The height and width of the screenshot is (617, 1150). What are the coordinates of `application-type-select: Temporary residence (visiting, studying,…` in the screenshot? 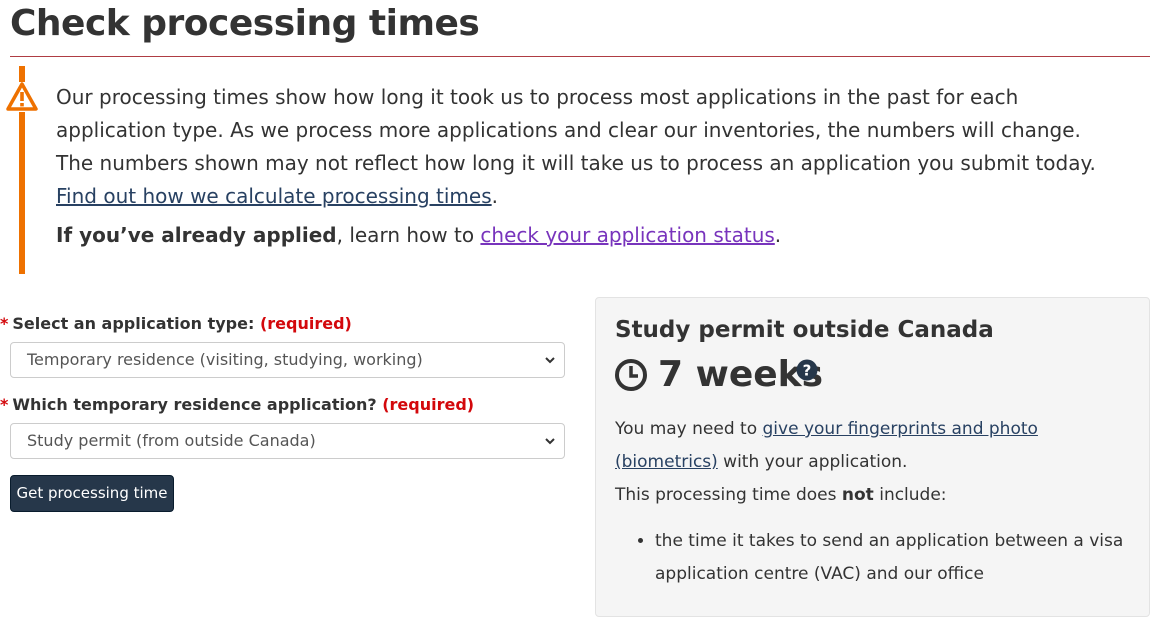 It's located at (287, 360).